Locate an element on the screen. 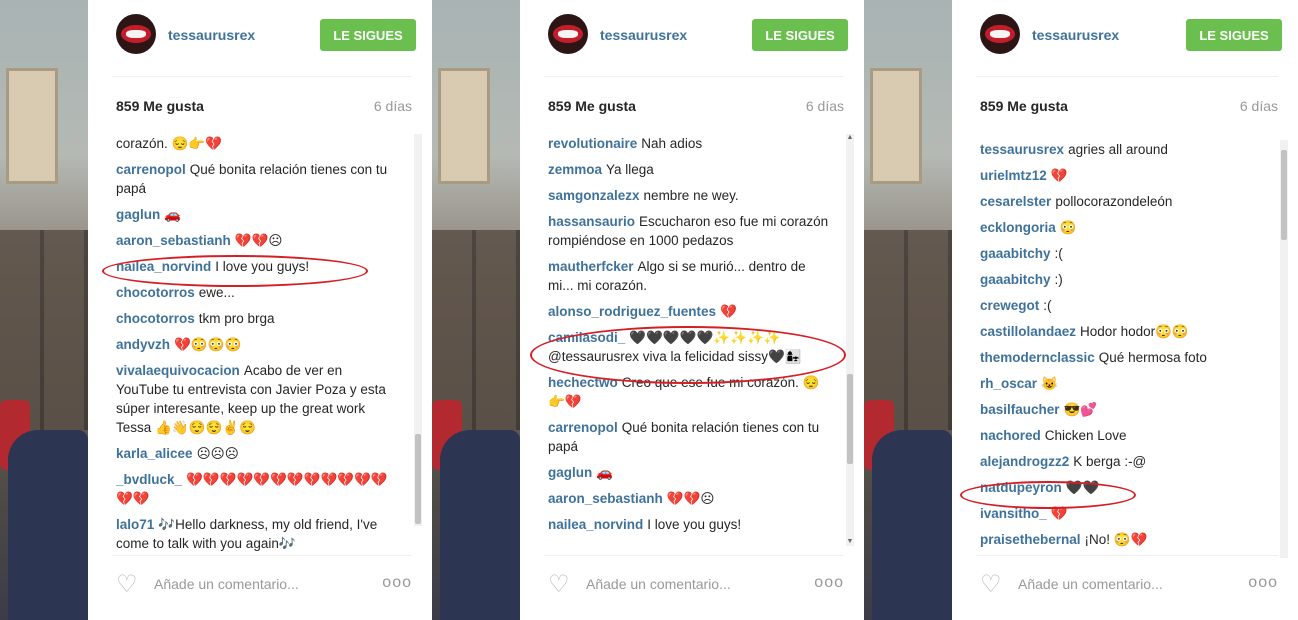 The image size is (1298, 620). comment-username: ecklongoria is located at coordinates (1018, 227).